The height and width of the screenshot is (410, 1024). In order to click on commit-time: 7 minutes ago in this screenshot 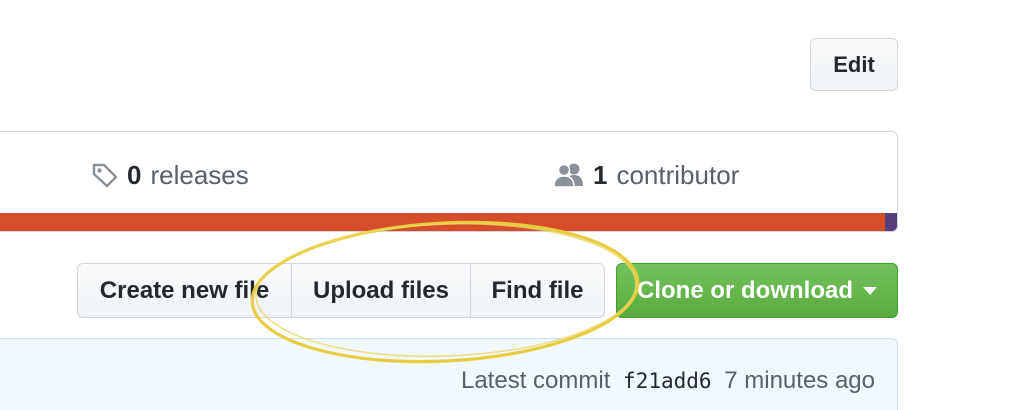, I will do `click(799, 380)`.